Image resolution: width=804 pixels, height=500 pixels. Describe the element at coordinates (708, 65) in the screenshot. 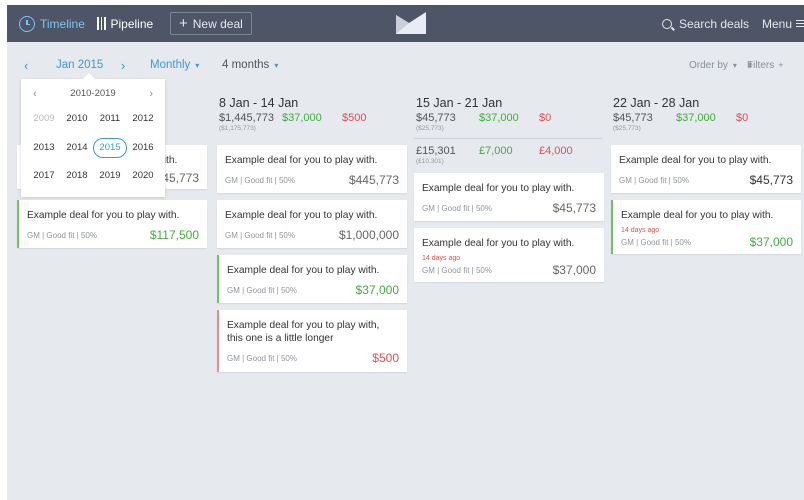

I see `order-label: Order by` at that location.